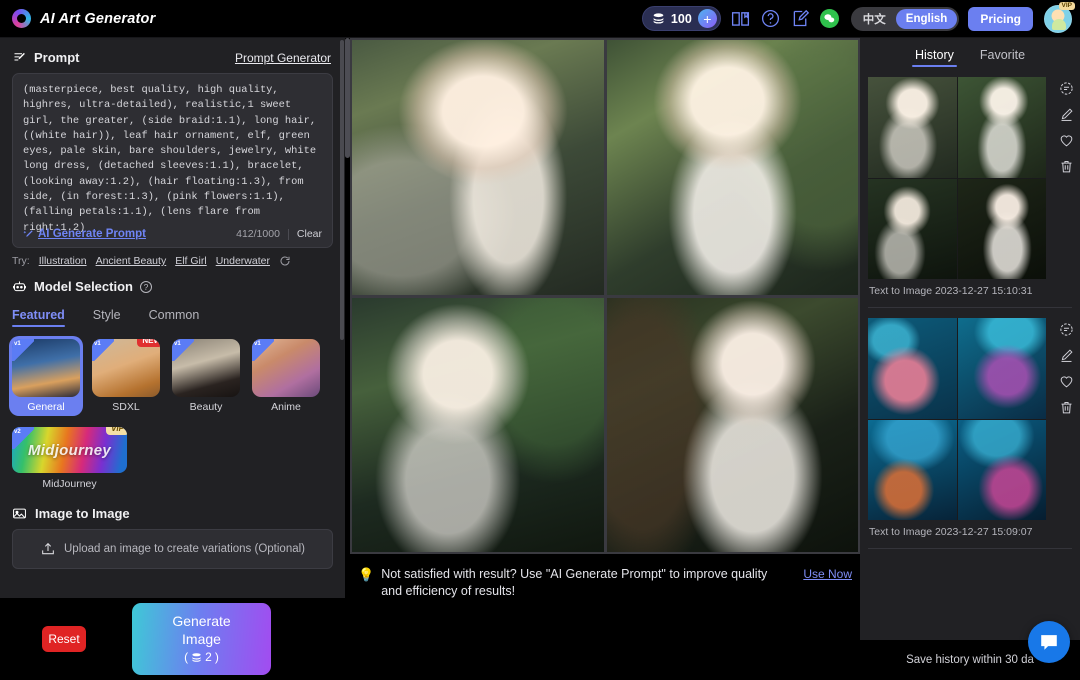  I want to click on try-tag-ancient-beauty: Ancient Beauty, so click(131, 261).